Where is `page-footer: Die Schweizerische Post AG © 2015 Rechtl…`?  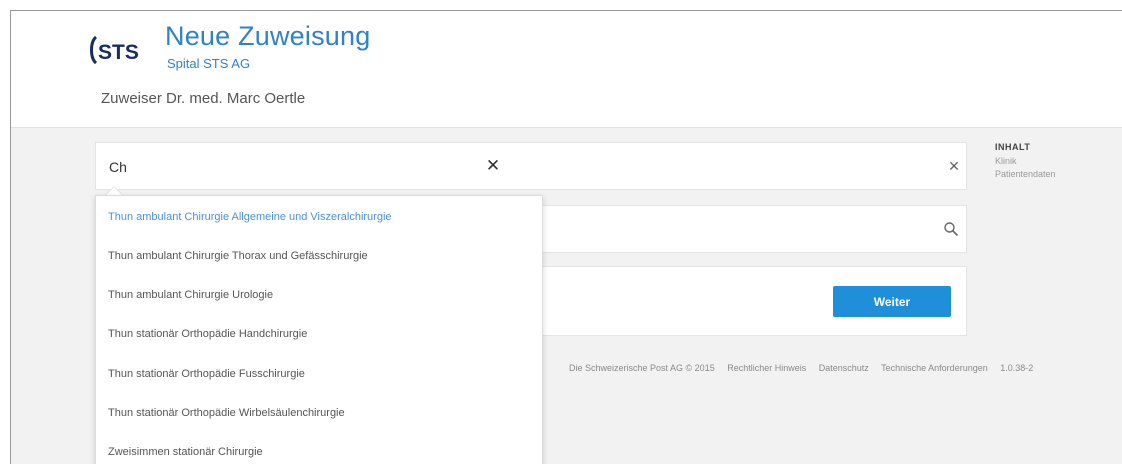
page-footer: Die Schweizerische Post AG © 2015 Rechtl… is located at coordinates (806, 368).